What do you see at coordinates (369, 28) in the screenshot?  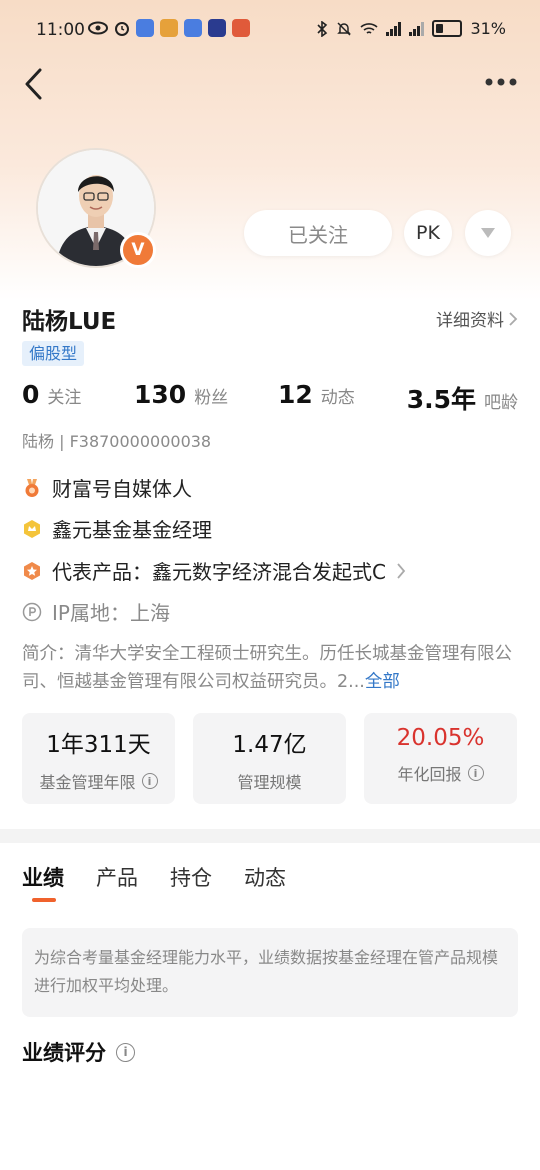 I see `wifi-icon` at bounding box center [369, 28].